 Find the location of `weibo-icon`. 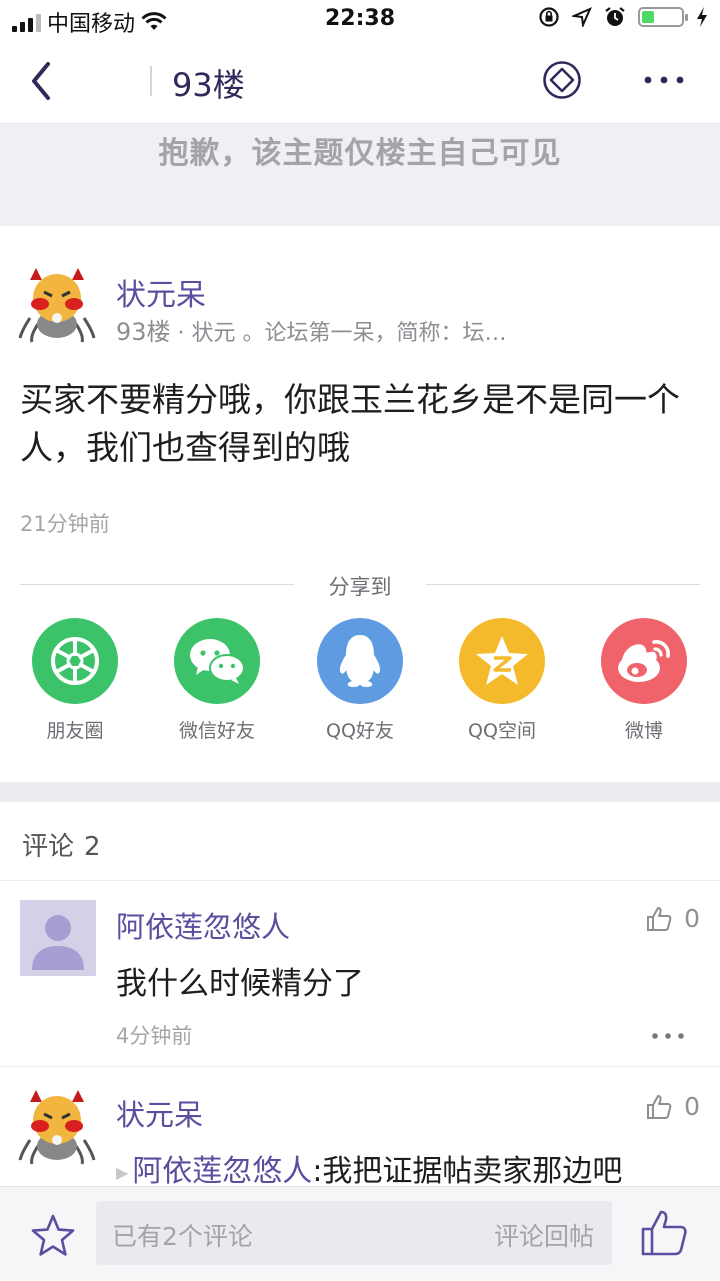

weibo-icon is located at coordinates (644, 661).